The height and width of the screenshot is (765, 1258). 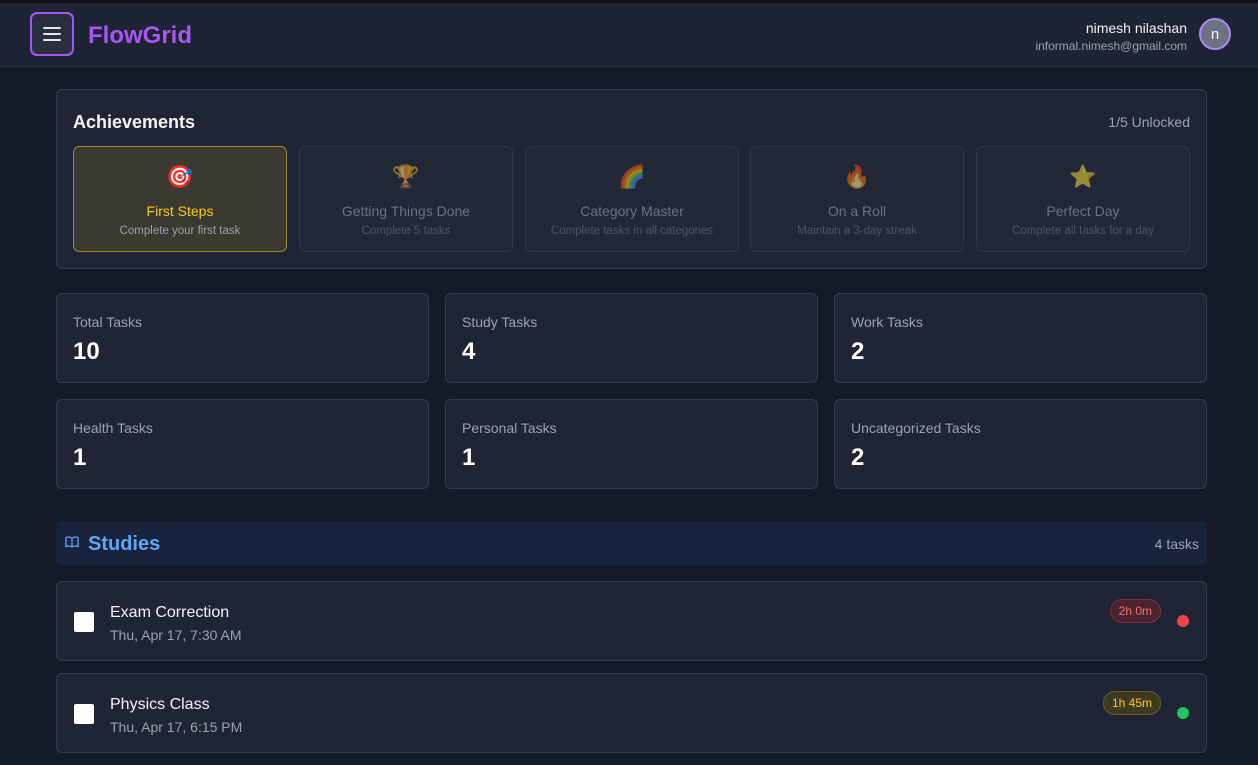 What do you see at coordinates (140, 36) in the screenshot?
I see `app-logo-text: FlowGrid` at bounding box center [140, 36].